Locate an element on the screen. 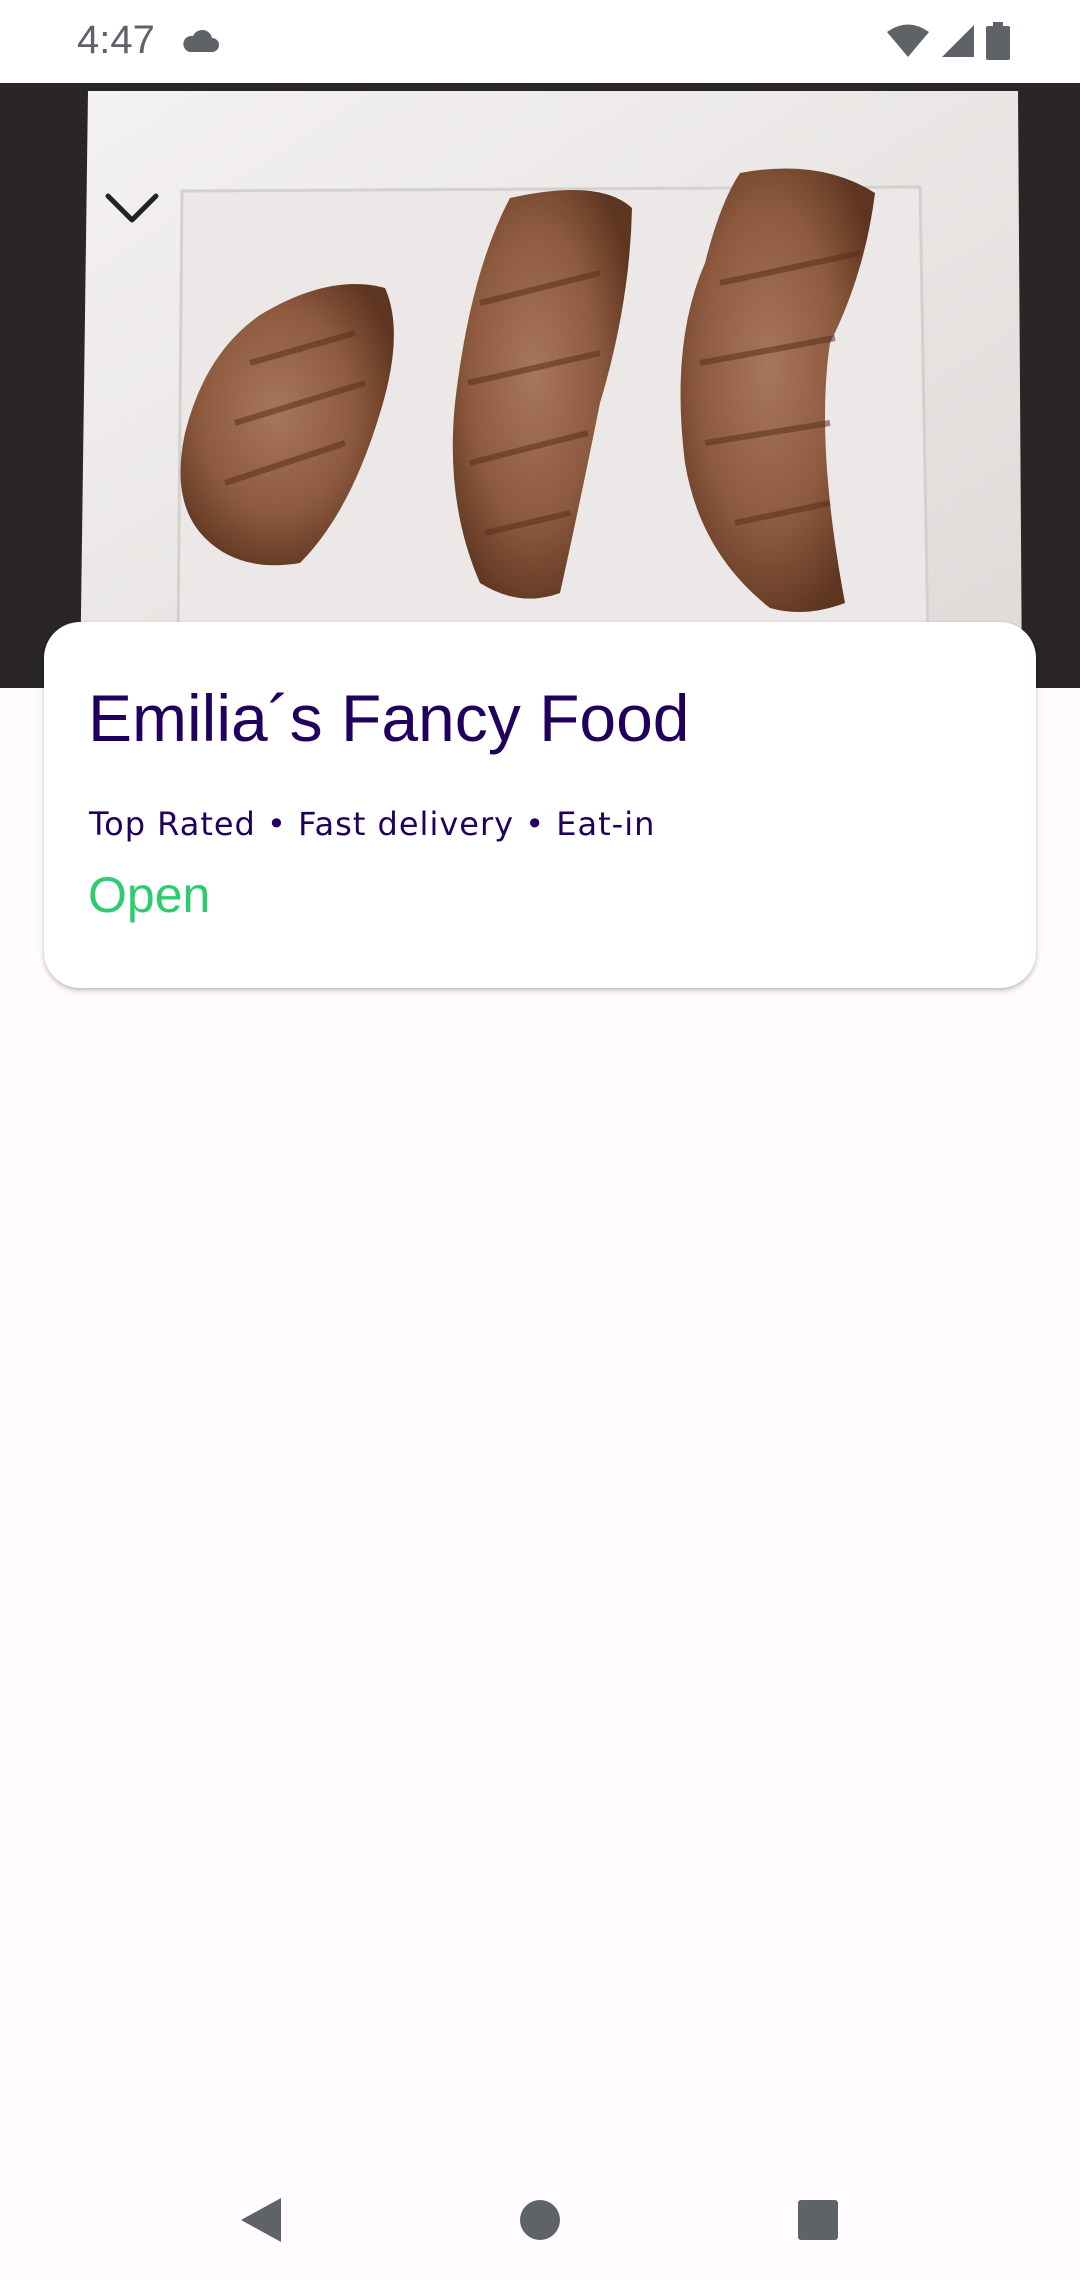 The height and width of the screenshot is (2280, 1080). status-icons is located at coordinates (948, 43).